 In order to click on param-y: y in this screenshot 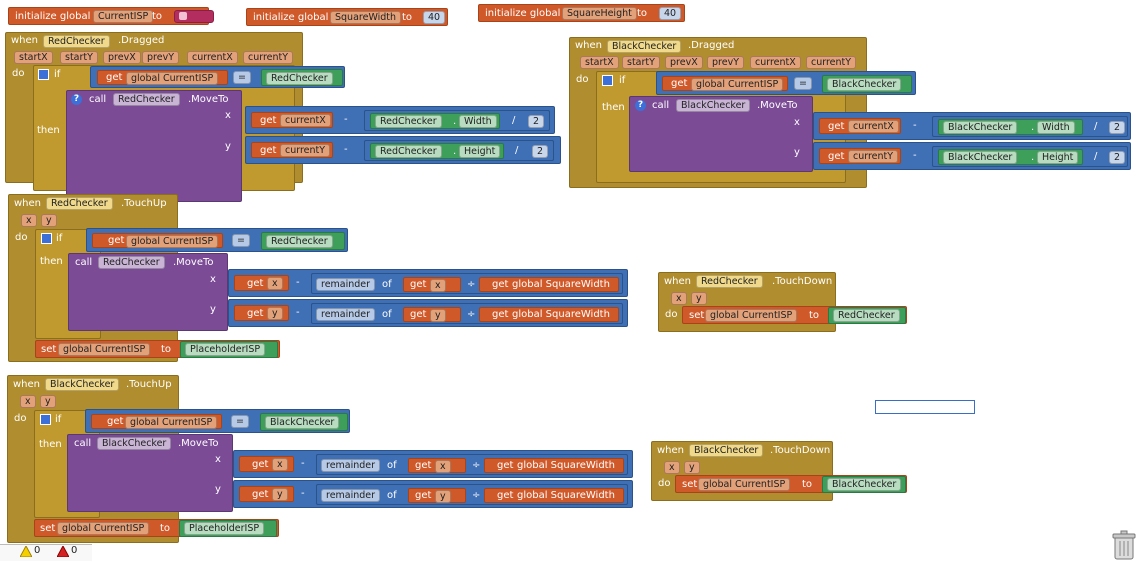, I will do `click(699, 298)`.